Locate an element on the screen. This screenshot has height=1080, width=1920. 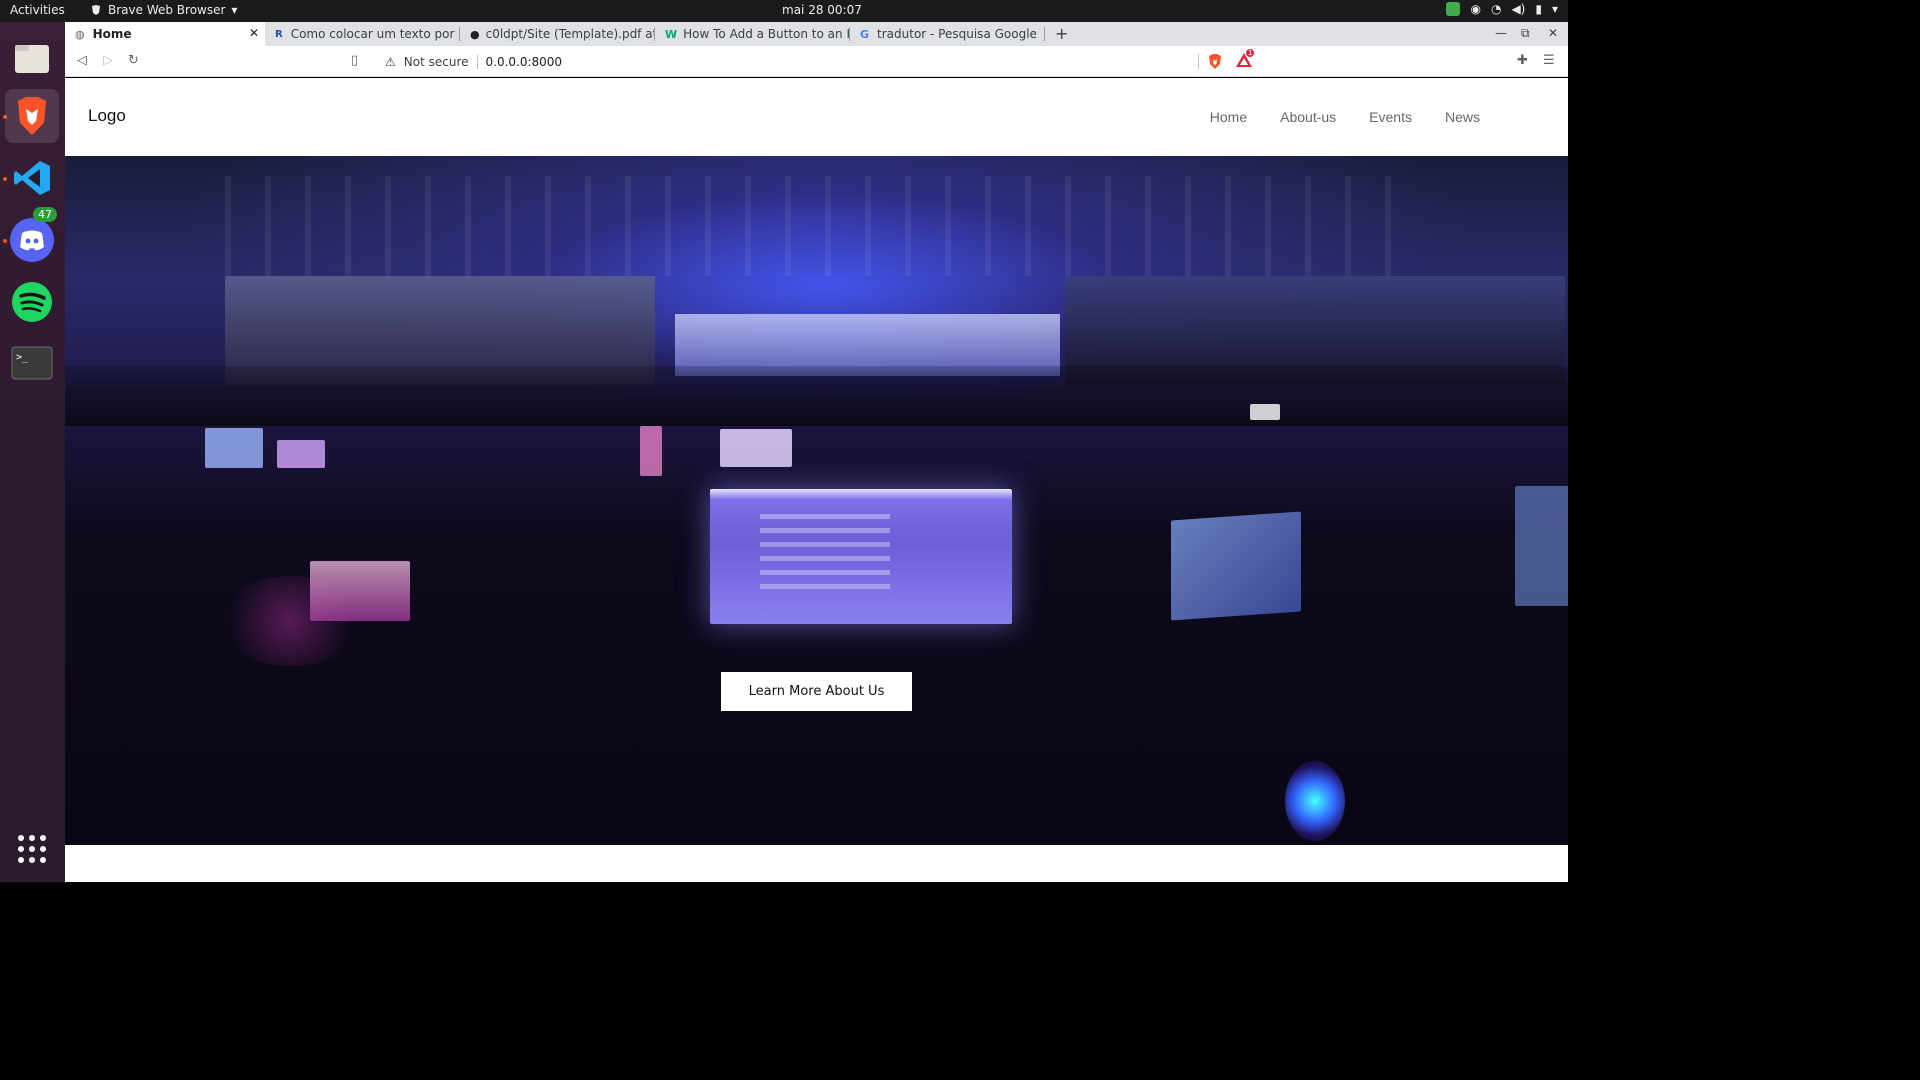
github-icon: ● is located at coordinates (475, 34).